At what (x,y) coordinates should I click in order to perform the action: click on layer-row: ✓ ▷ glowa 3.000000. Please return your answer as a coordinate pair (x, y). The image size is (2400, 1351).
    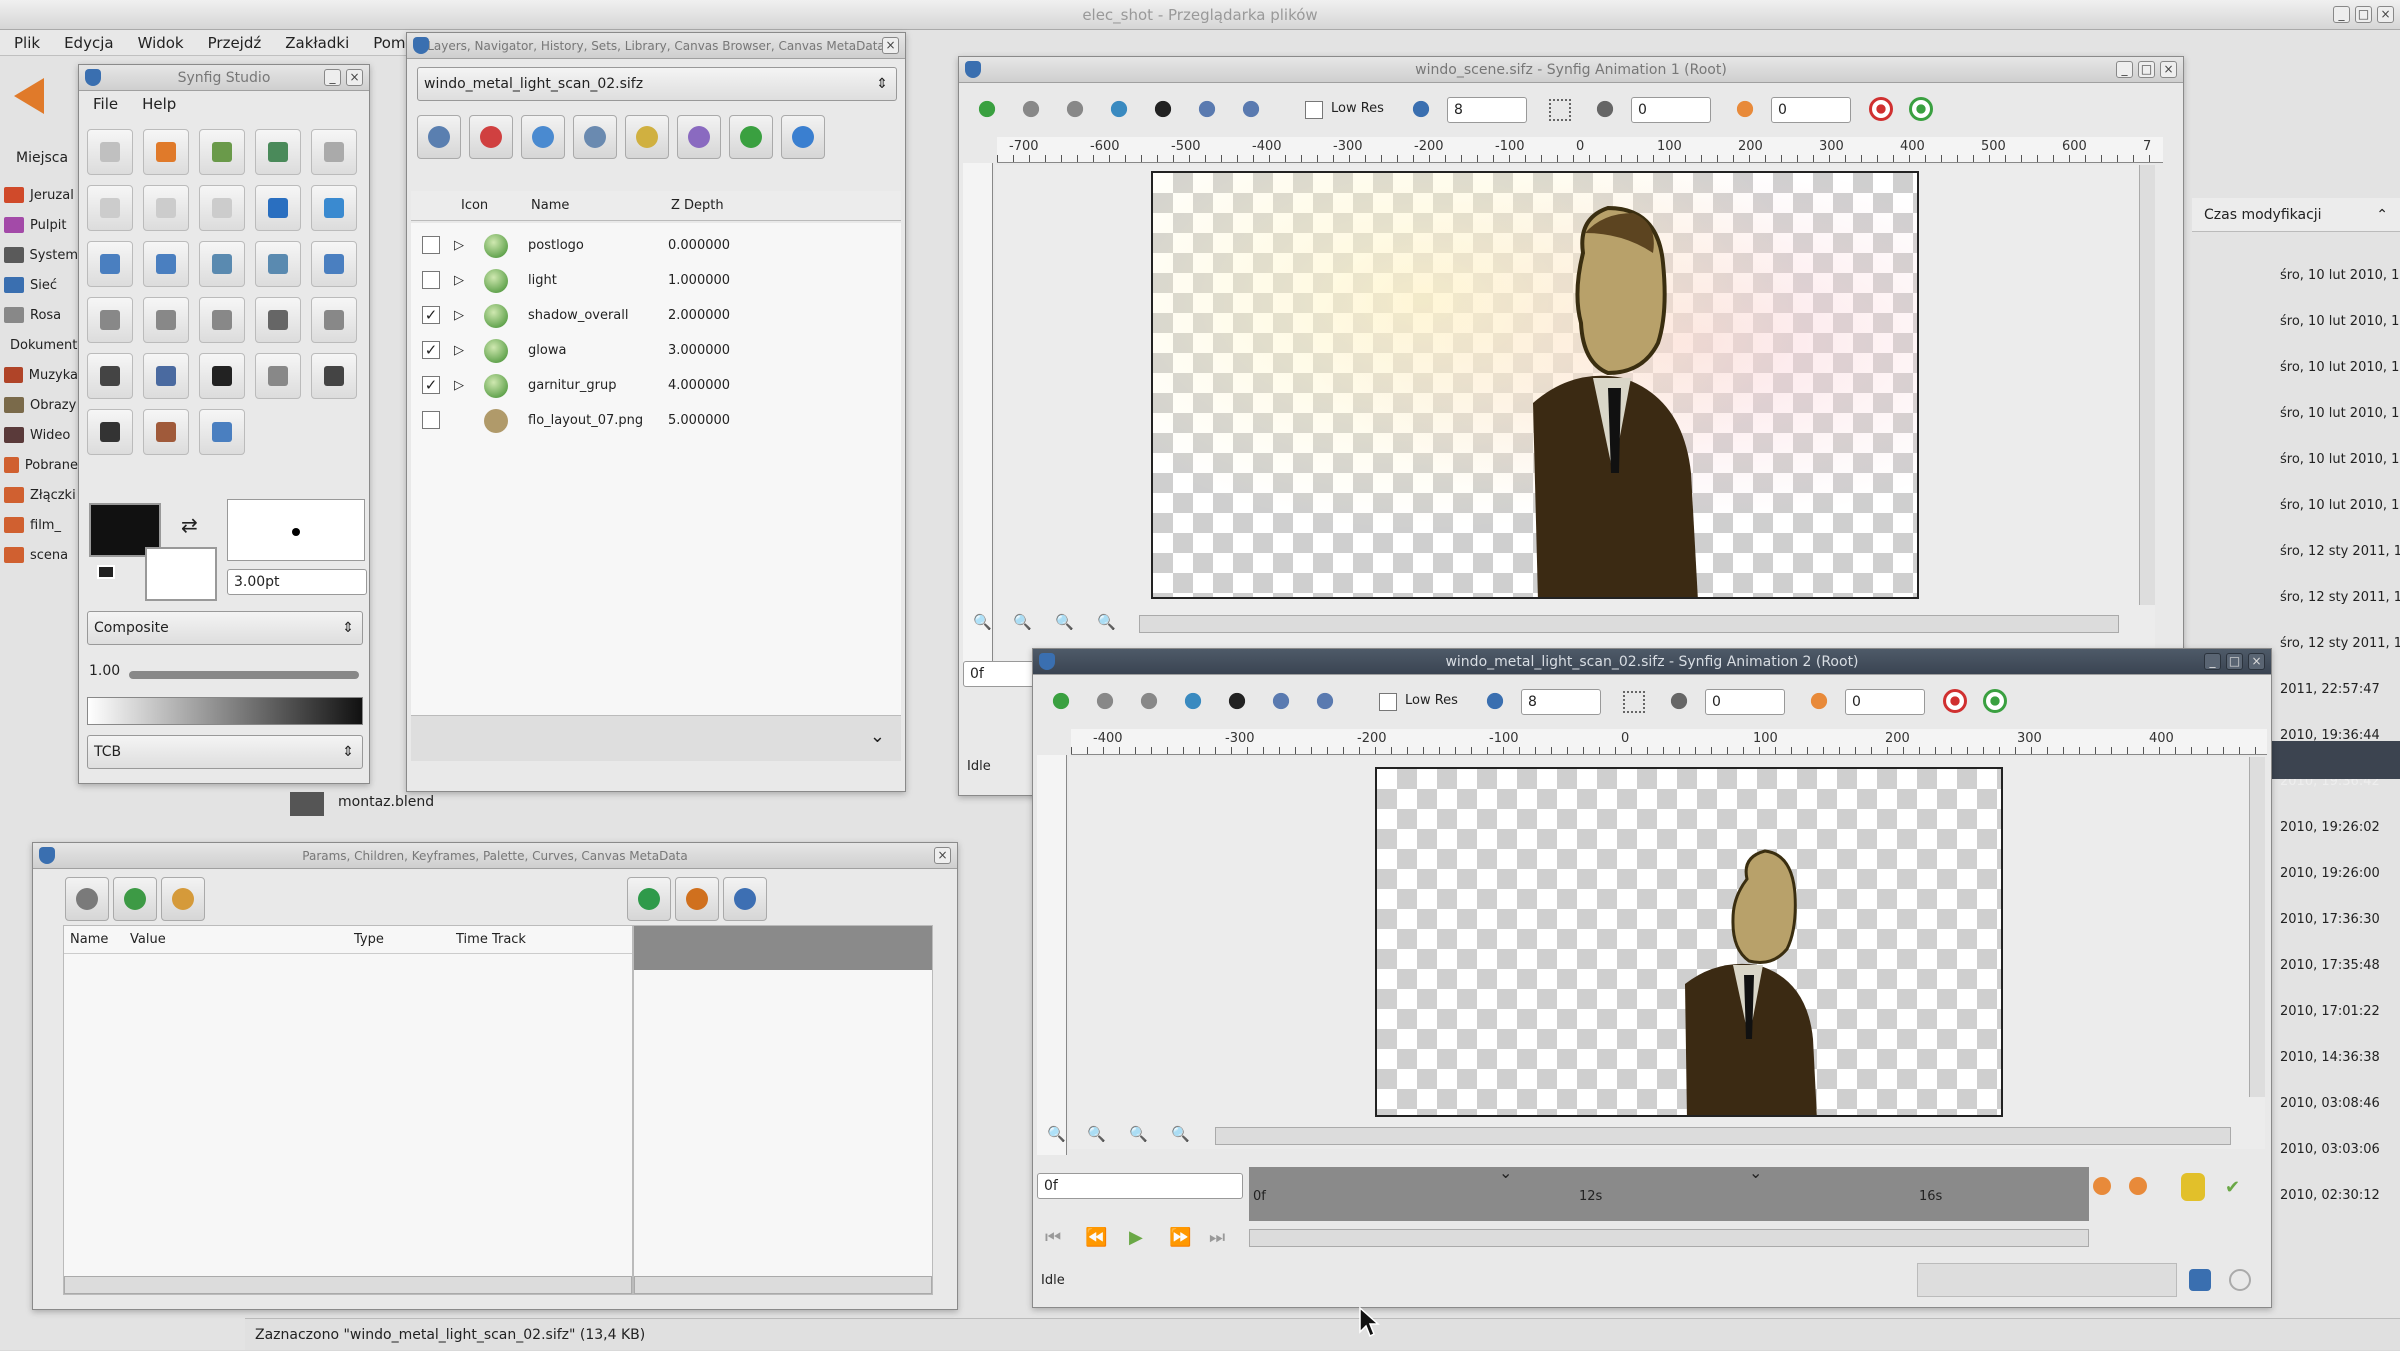
    Looking at the image, I should click on (654, 350).